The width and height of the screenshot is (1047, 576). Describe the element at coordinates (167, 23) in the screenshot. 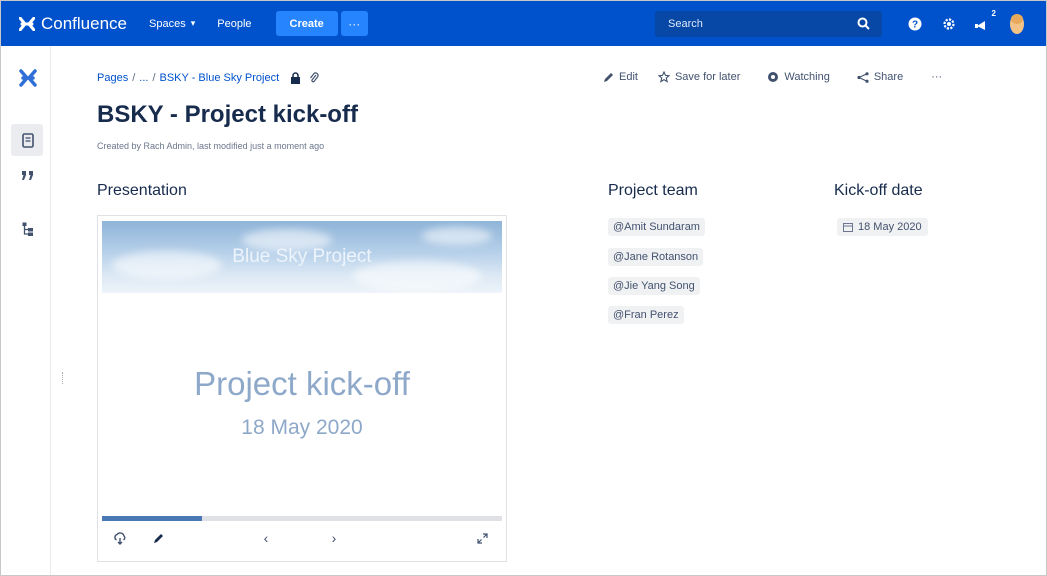

I see `spaces-label: Spaces` at that location.